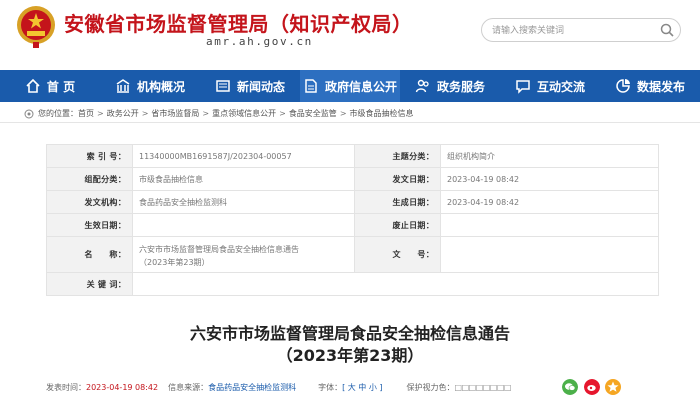  What do you see at coordinates (350, 345) in the screenshot?
I see `article-title: 六安市市场监督管理局食品安全抽检信息通告 （2023年第23期）` at bounding box center [350, 345].